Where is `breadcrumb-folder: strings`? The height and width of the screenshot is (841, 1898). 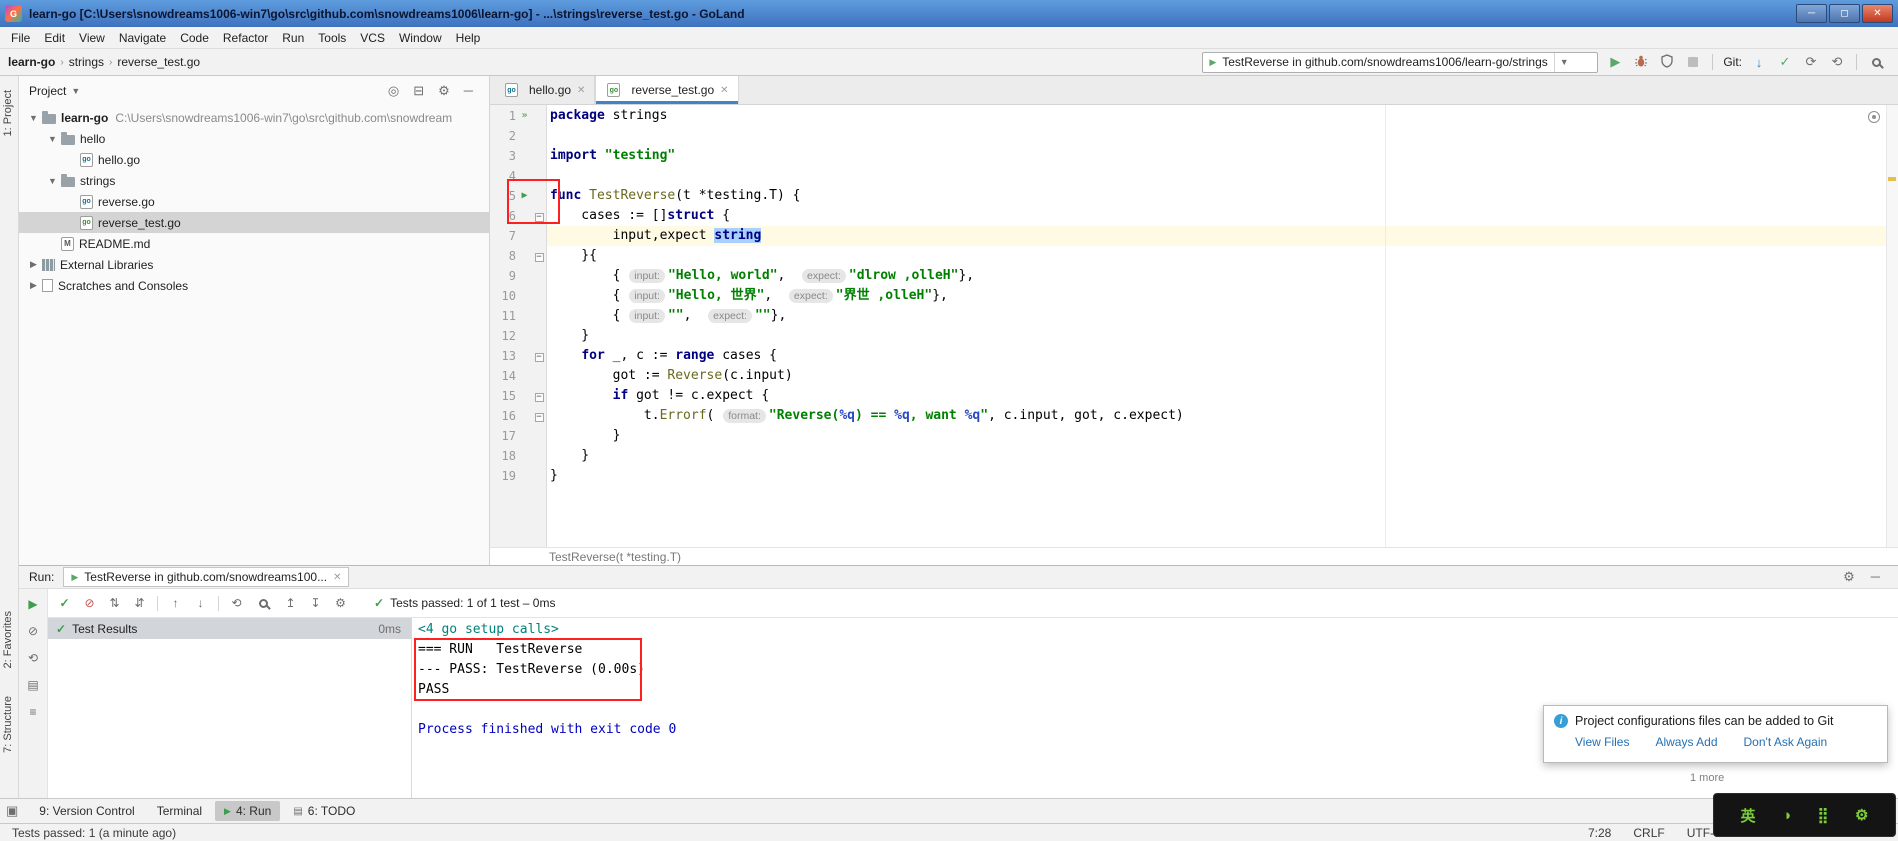
breadcrumb-folder: strings is located at coordinates (86, 62).